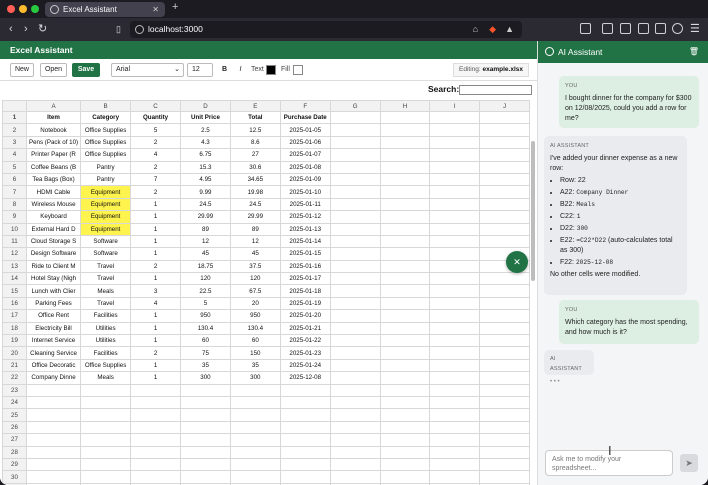  Describe the element at coordinates (14, 106) in the screenshot. I see `corner-cell` at that location.